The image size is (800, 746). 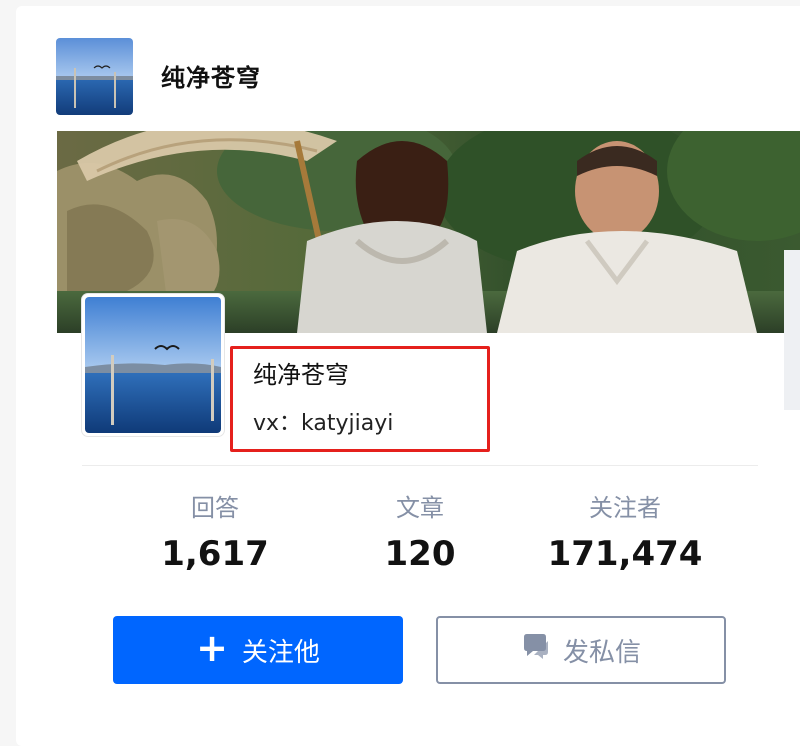 I want to click on send-message-button: 发私信, so click(x=581, y=650).